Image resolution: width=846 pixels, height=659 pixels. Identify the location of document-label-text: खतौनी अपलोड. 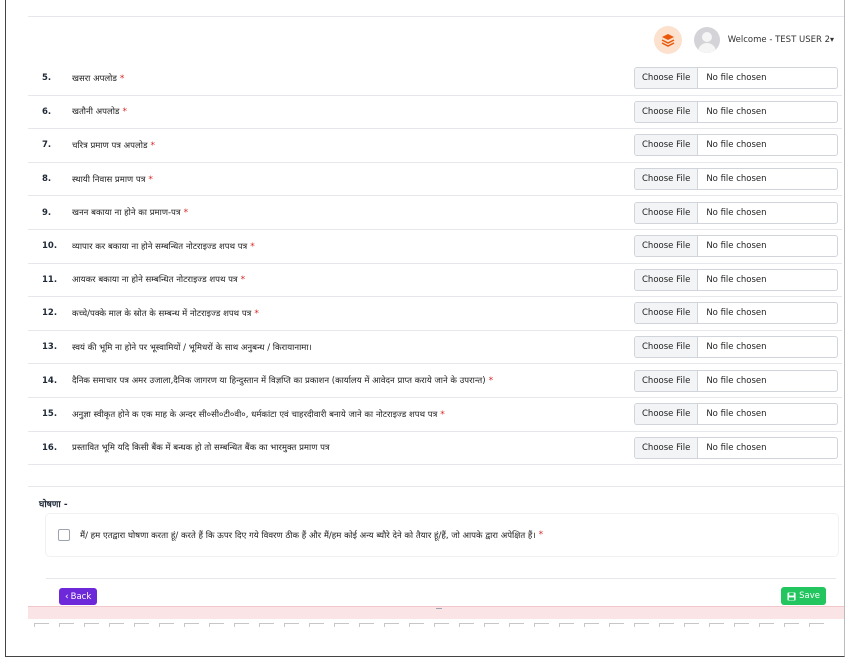
(96, 112).